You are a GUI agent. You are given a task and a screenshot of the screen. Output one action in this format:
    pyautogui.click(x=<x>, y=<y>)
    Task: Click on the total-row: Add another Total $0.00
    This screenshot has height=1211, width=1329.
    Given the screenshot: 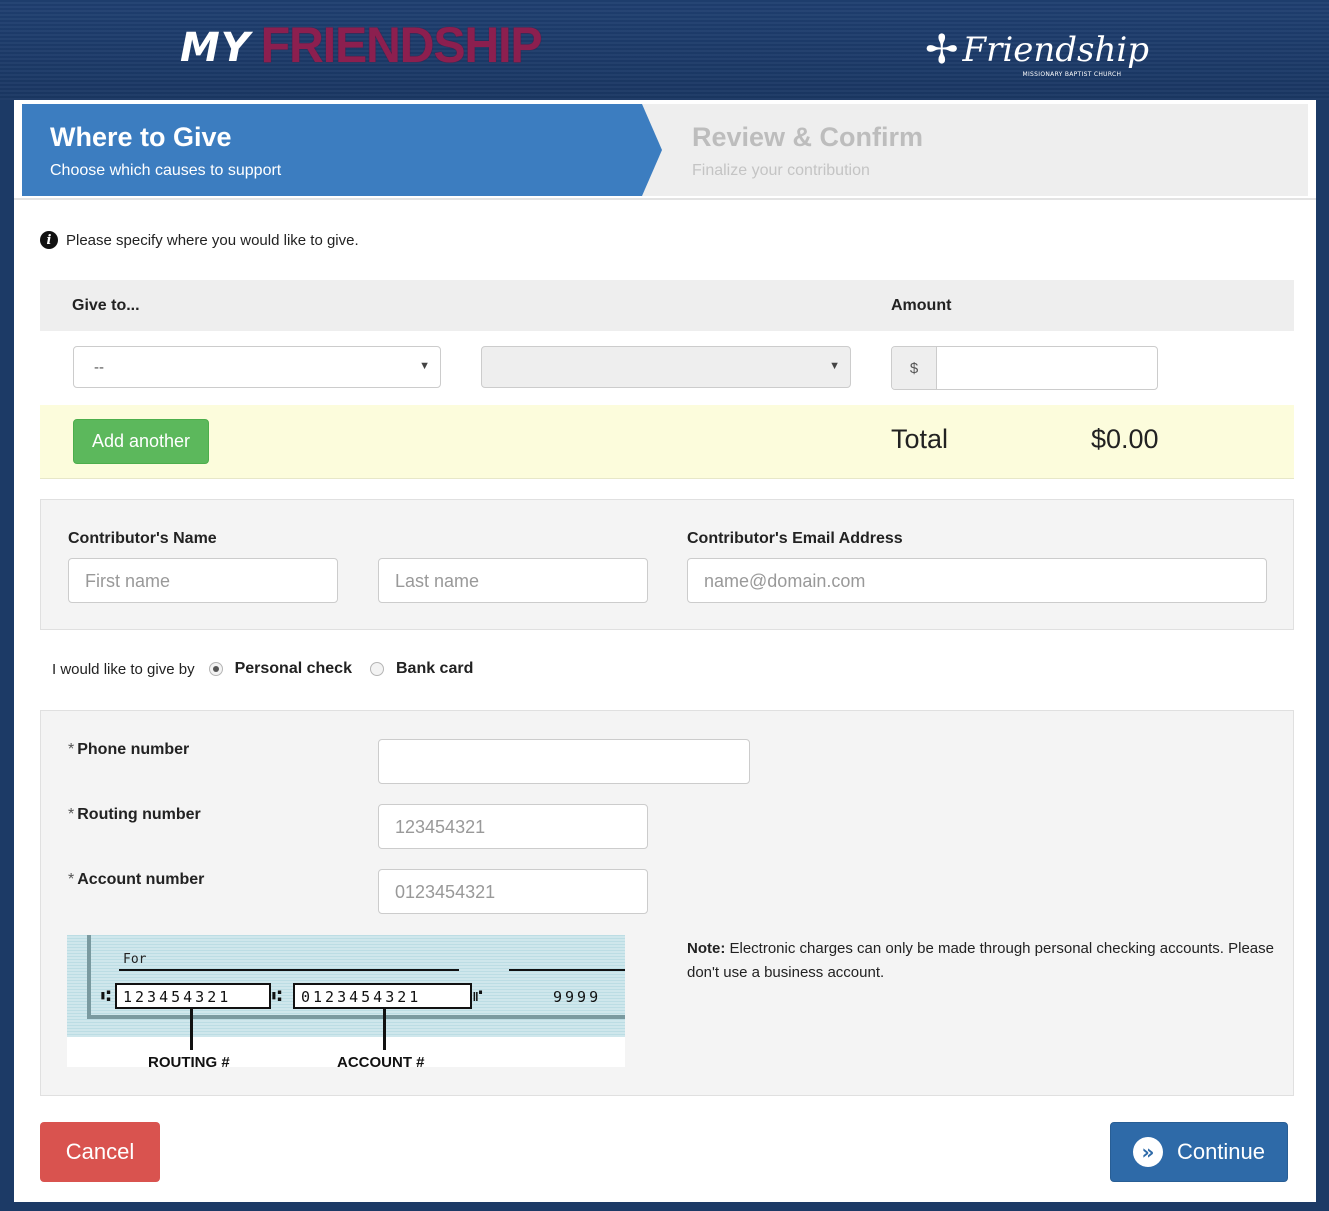 What is the action you would take?
    pyautogui.click(x=667, y=442)
    